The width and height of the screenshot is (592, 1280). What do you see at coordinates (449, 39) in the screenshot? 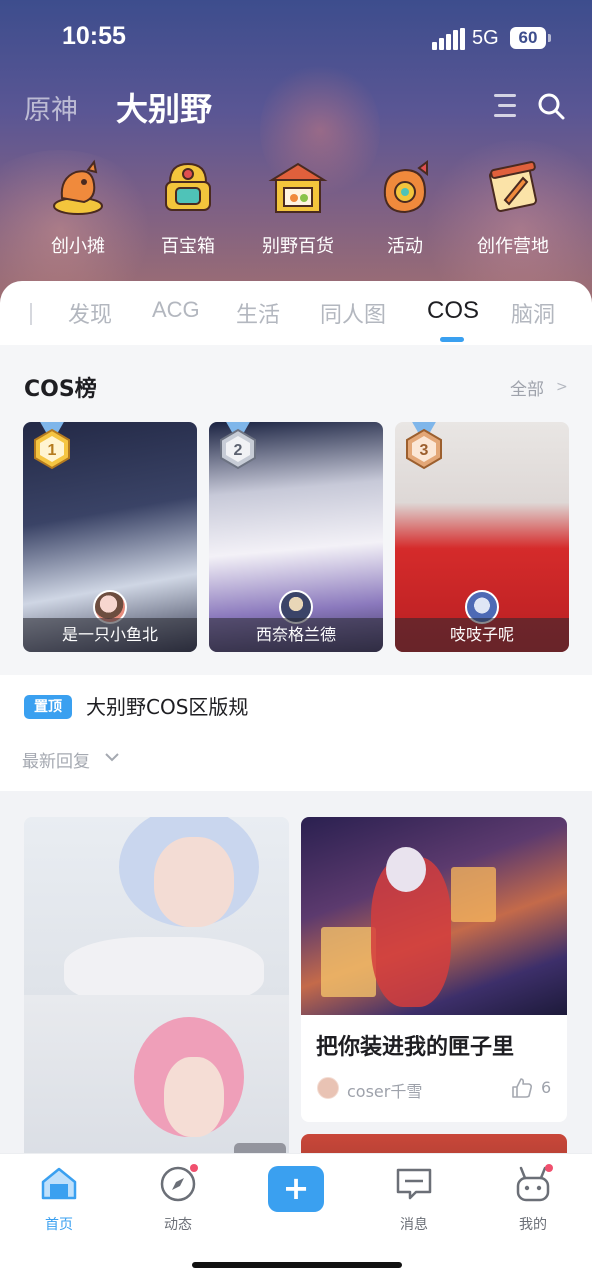
I see `signal-icon` at bounding box center [449, 39].